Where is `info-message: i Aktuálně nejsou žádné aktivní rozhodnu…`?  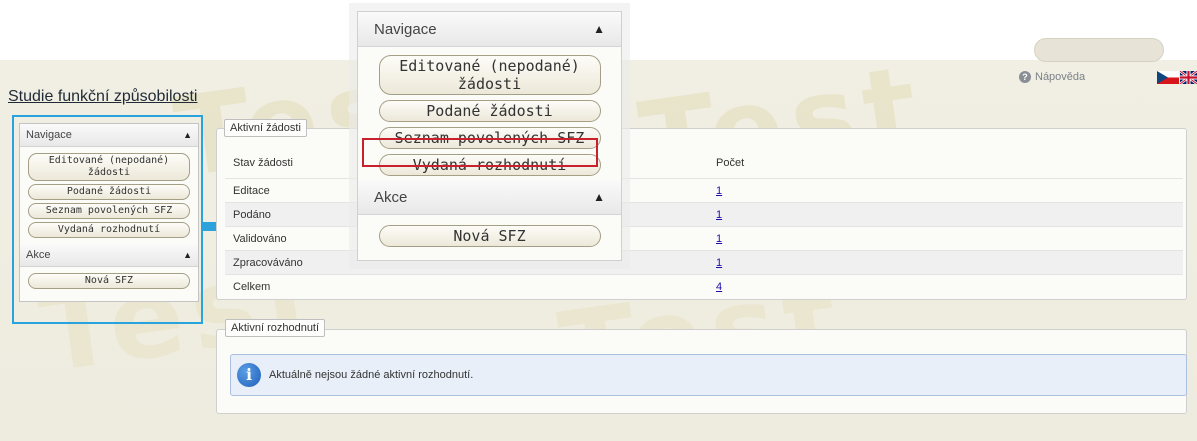 info-message: i Aktuálně nejsou žádné aktivní rozhodnu… is located at coordinates (708, 375).